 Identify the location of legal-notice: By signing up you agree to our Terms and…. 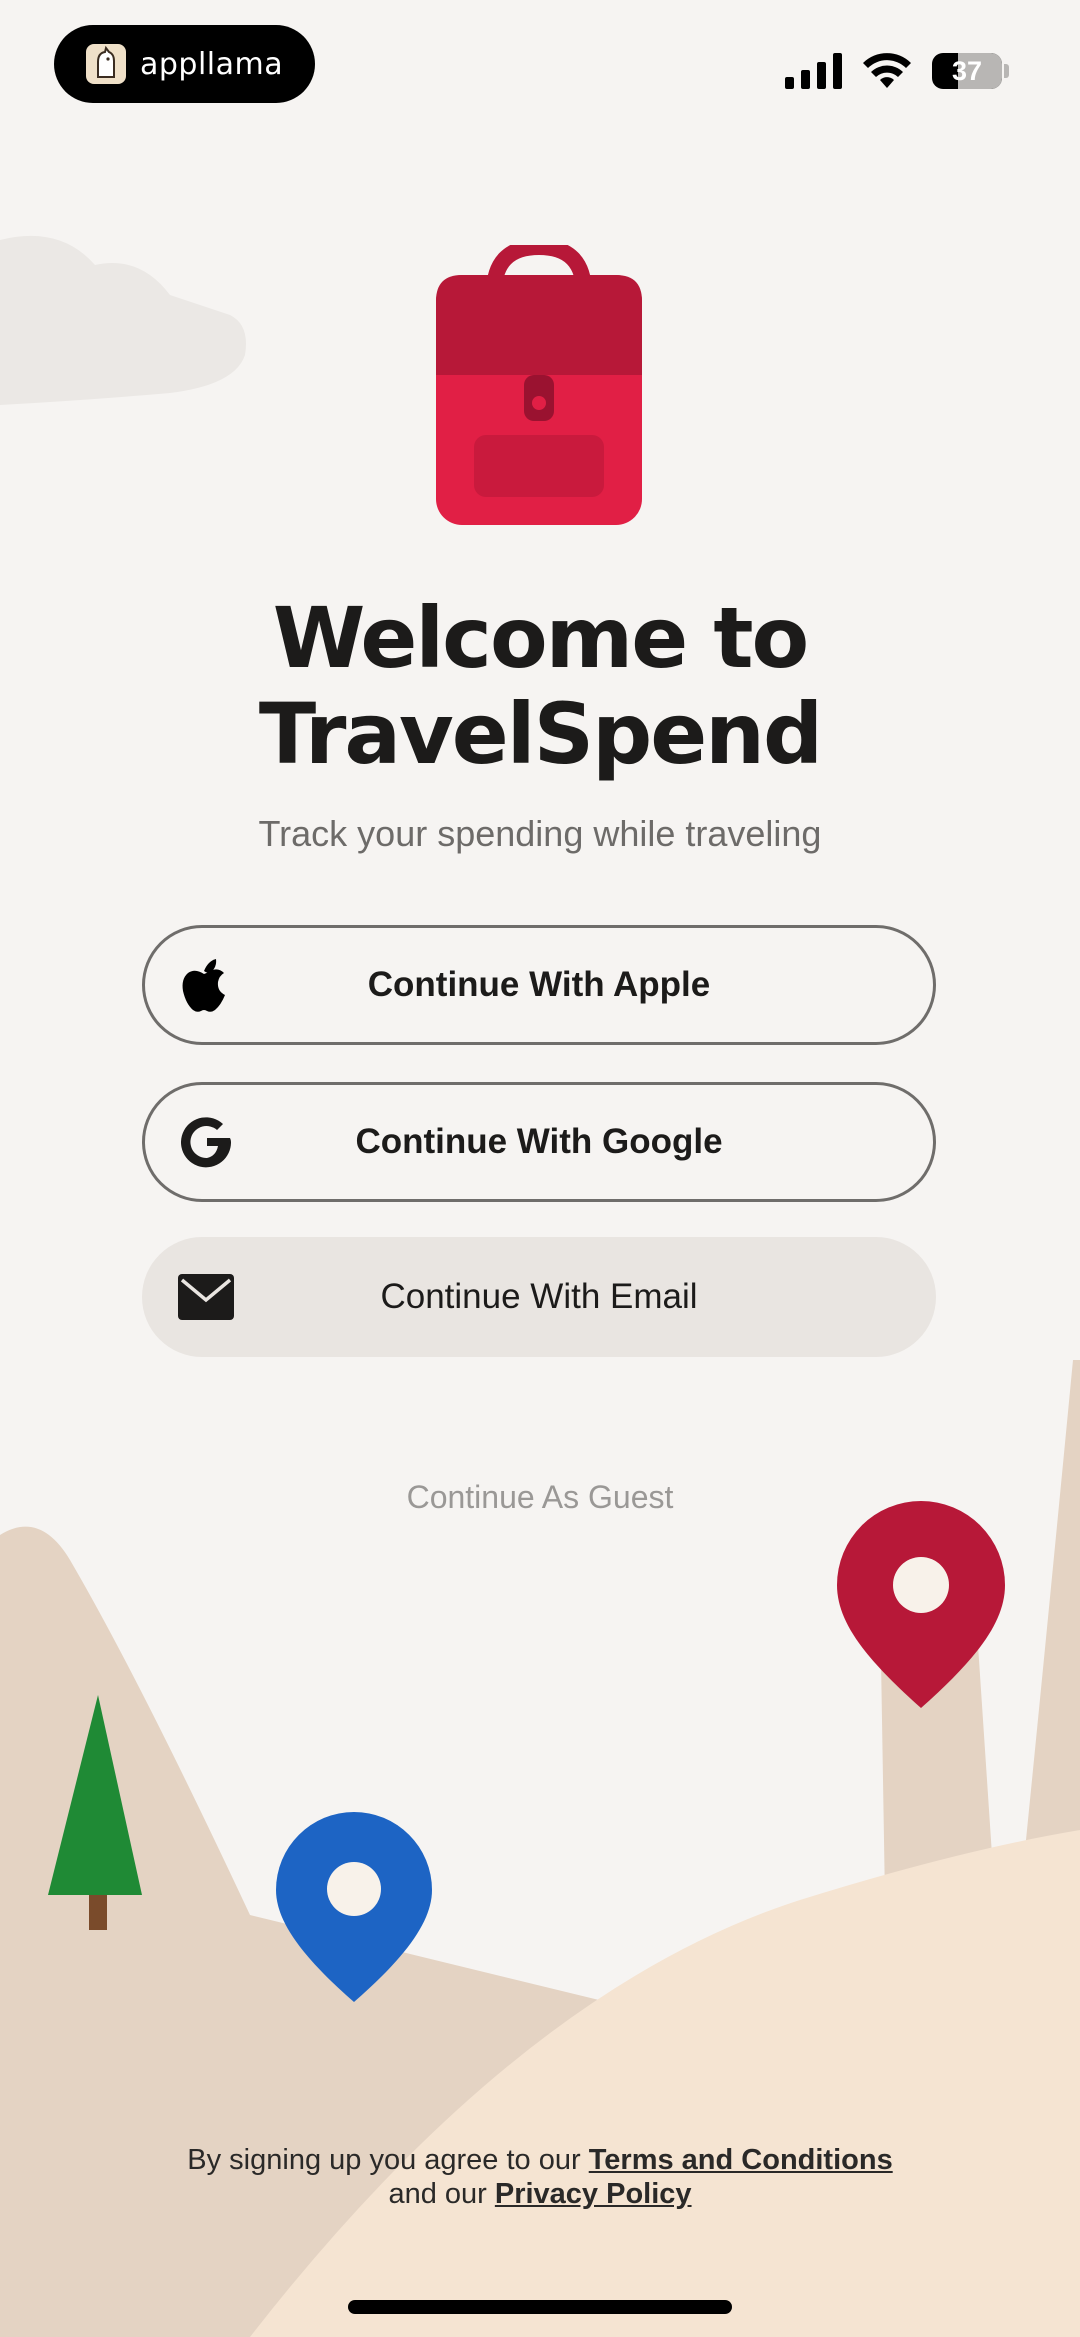
(540, 2177).